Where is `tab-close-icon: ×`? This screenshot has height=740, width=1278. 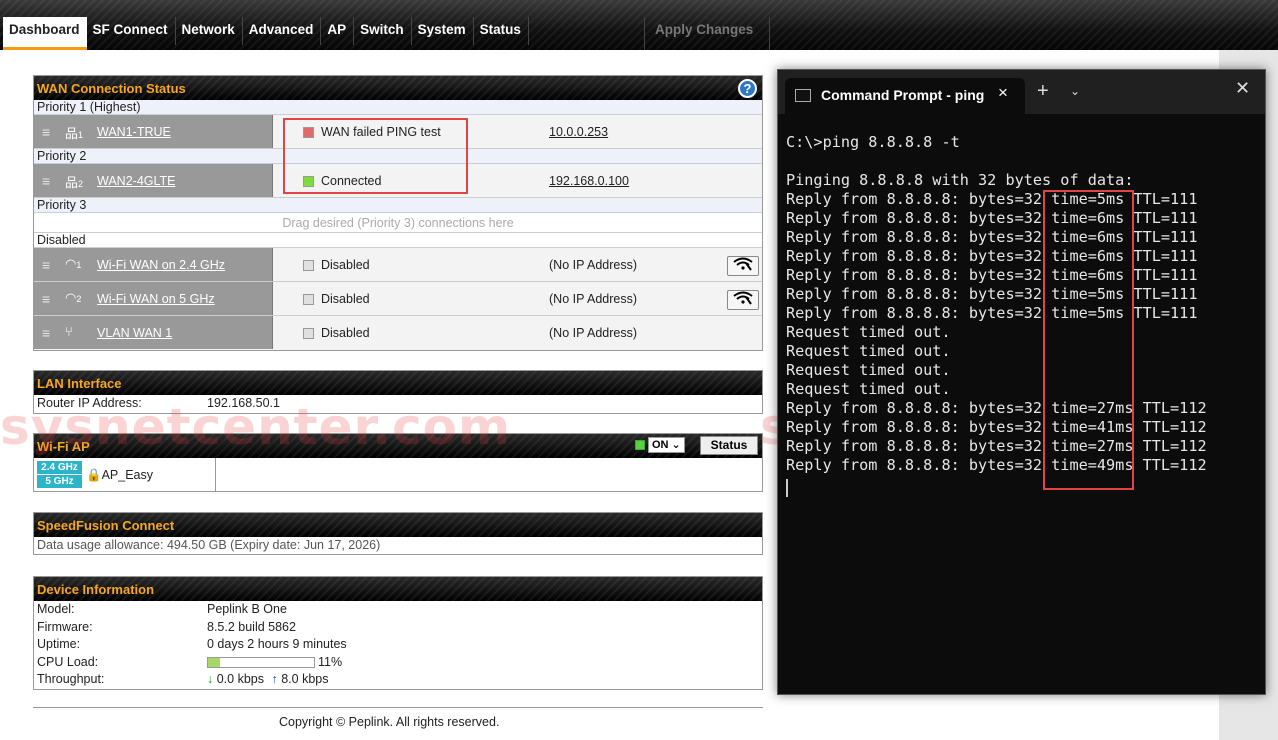
tab-close-icon: × is located at coordinates (1003, 93).